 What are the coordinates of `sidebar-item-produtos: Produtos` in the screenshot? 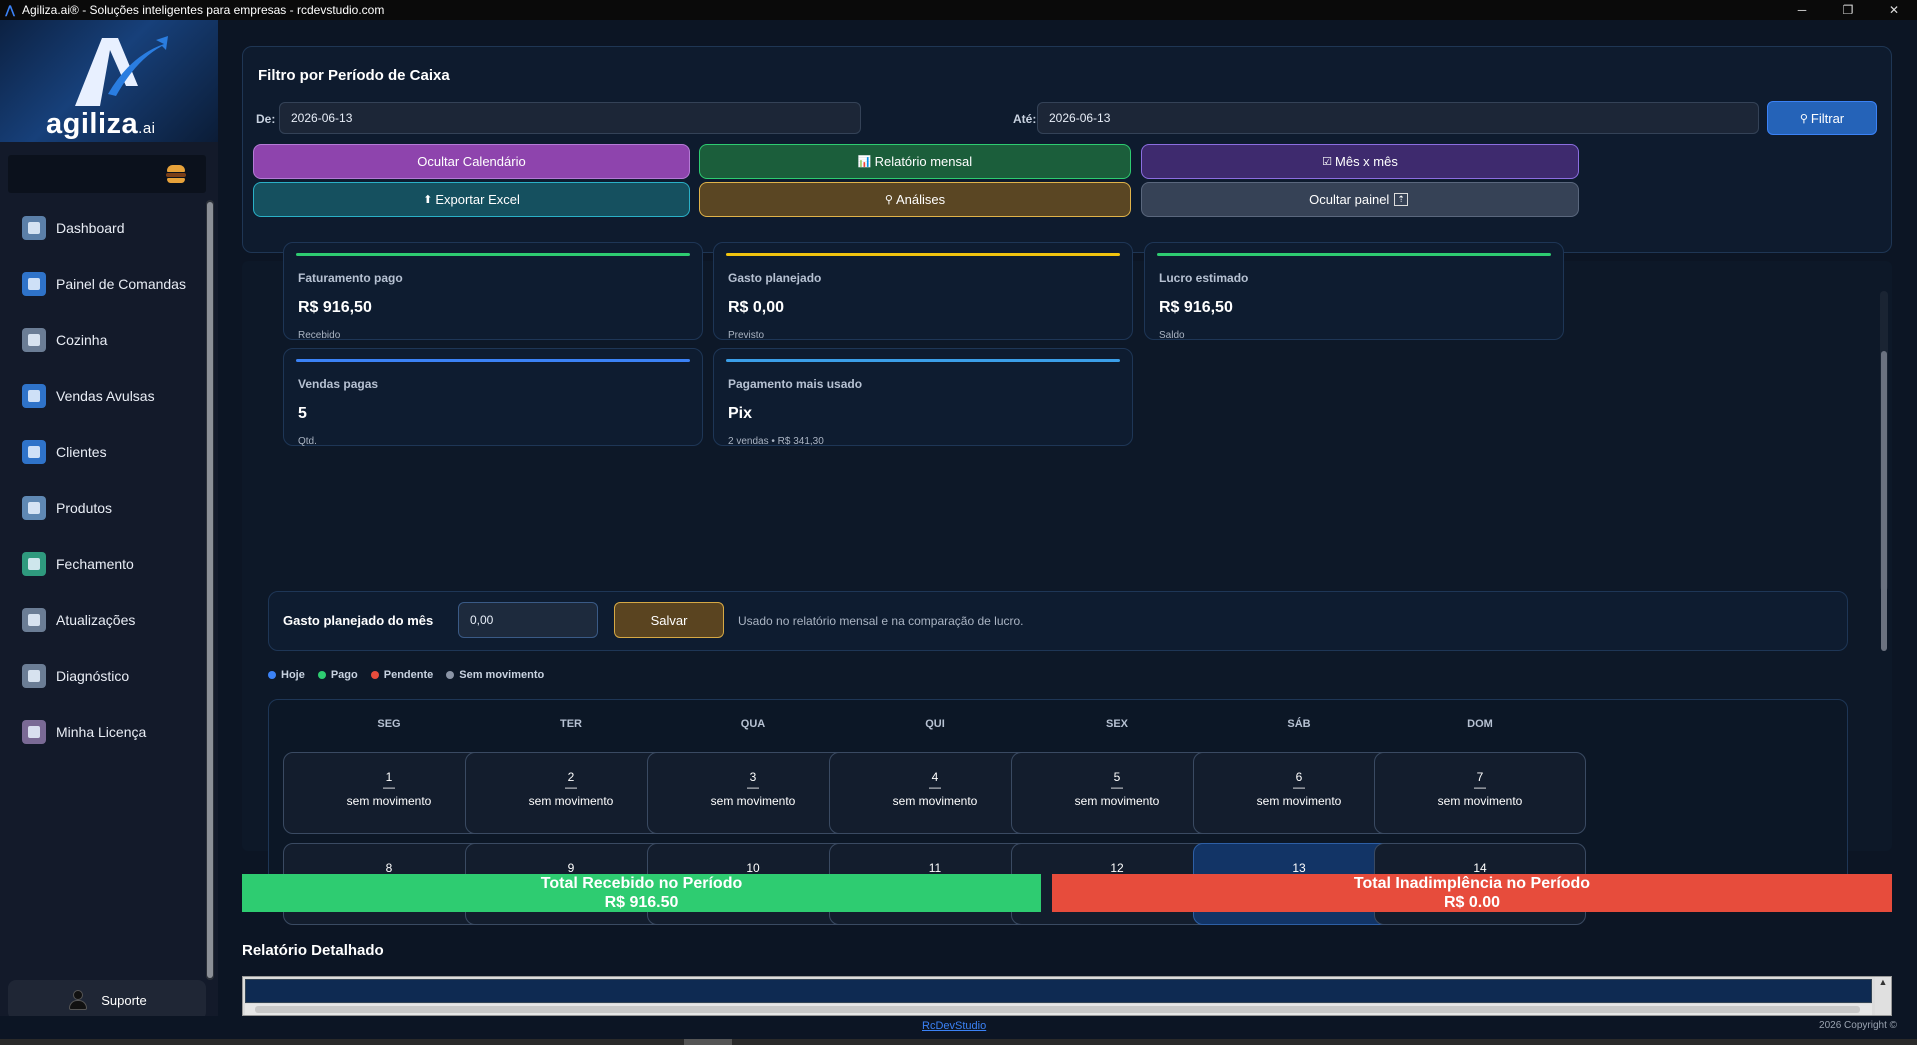 It's located at (103, 508).